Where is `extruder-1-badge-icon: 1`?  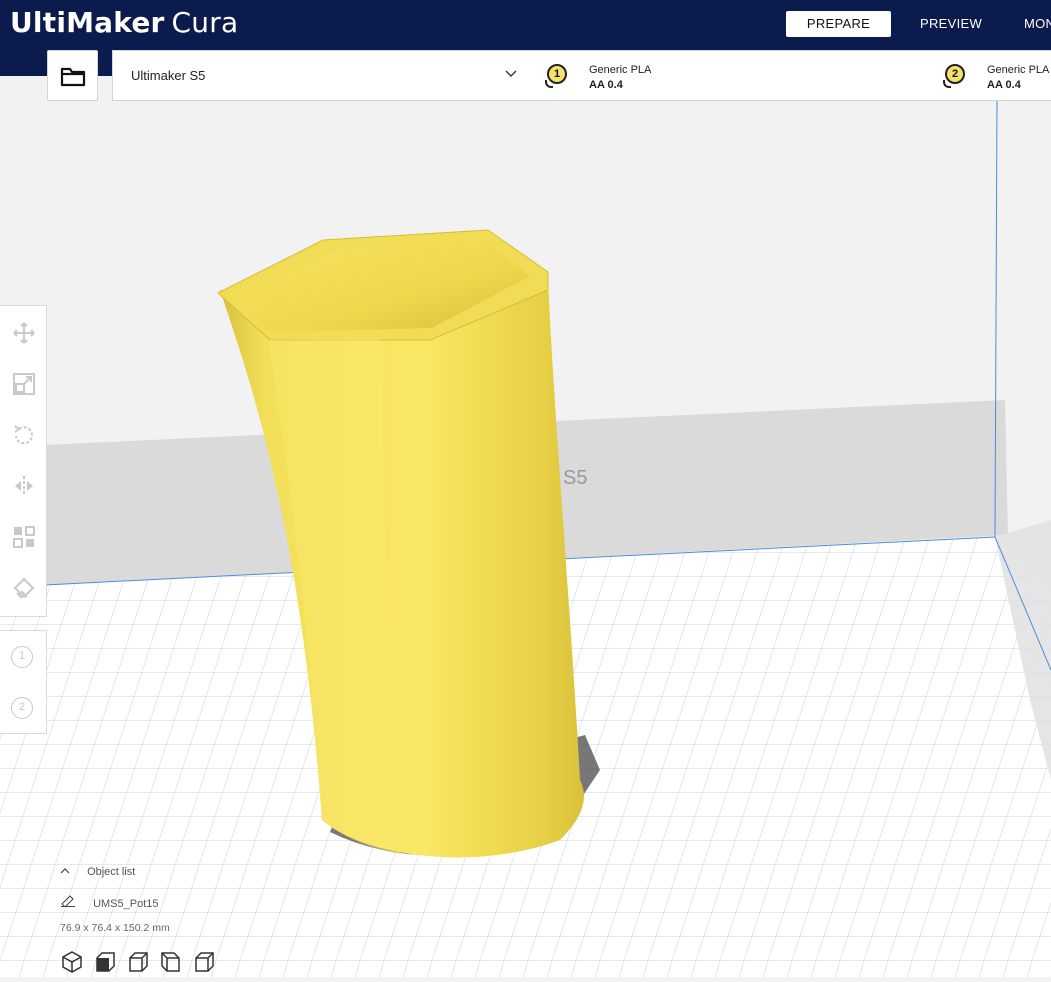 extruder-1-badge-icon: 1 is located at coordinates (556, 76).